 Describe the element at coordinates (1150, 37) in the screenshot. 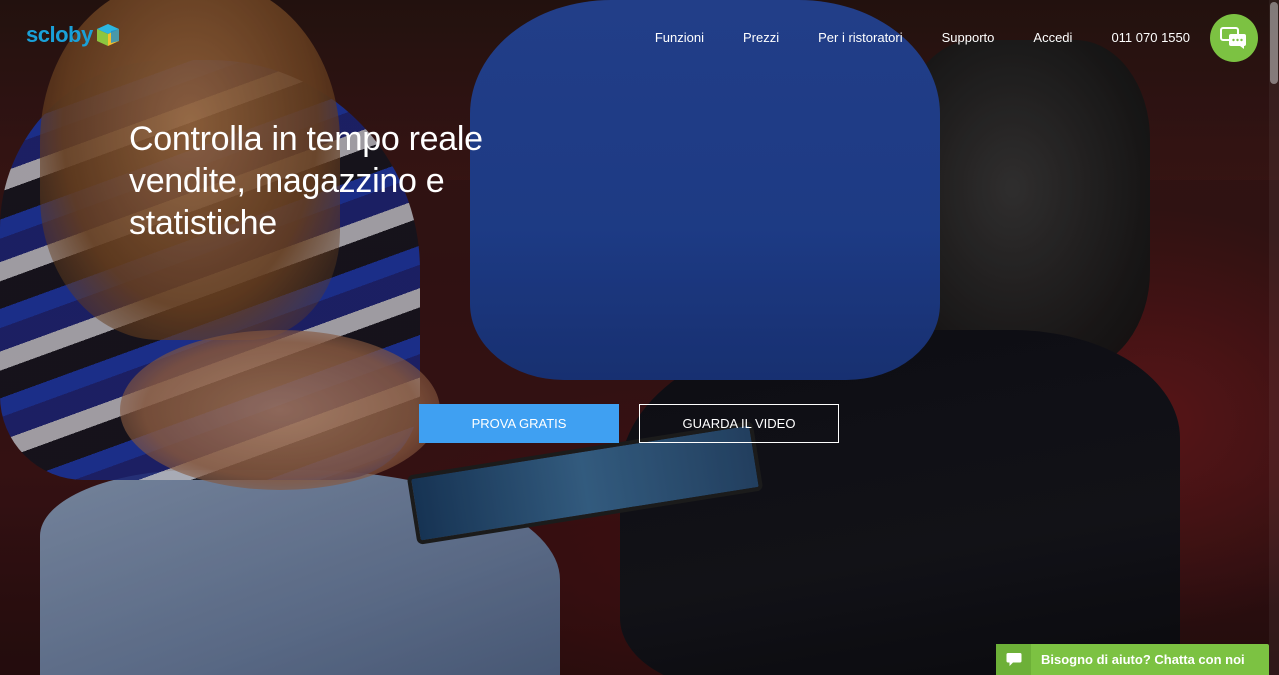

I see `nav-phone-number: 011 070 1550` at that location.